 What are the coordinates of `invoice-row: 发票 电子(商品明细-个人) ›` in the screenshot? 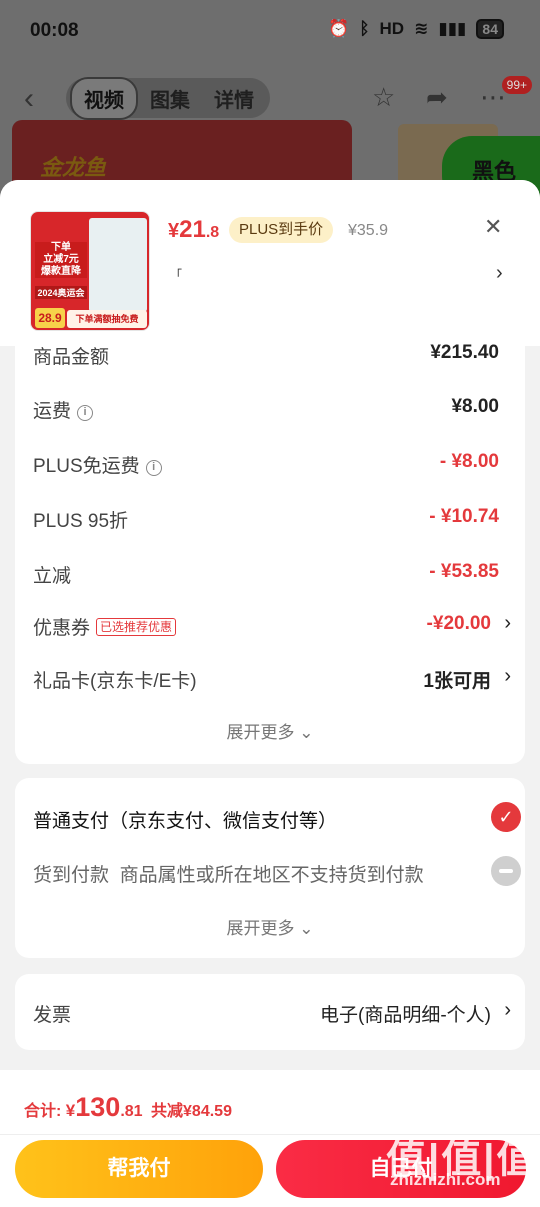 It's located at (272, 1014).